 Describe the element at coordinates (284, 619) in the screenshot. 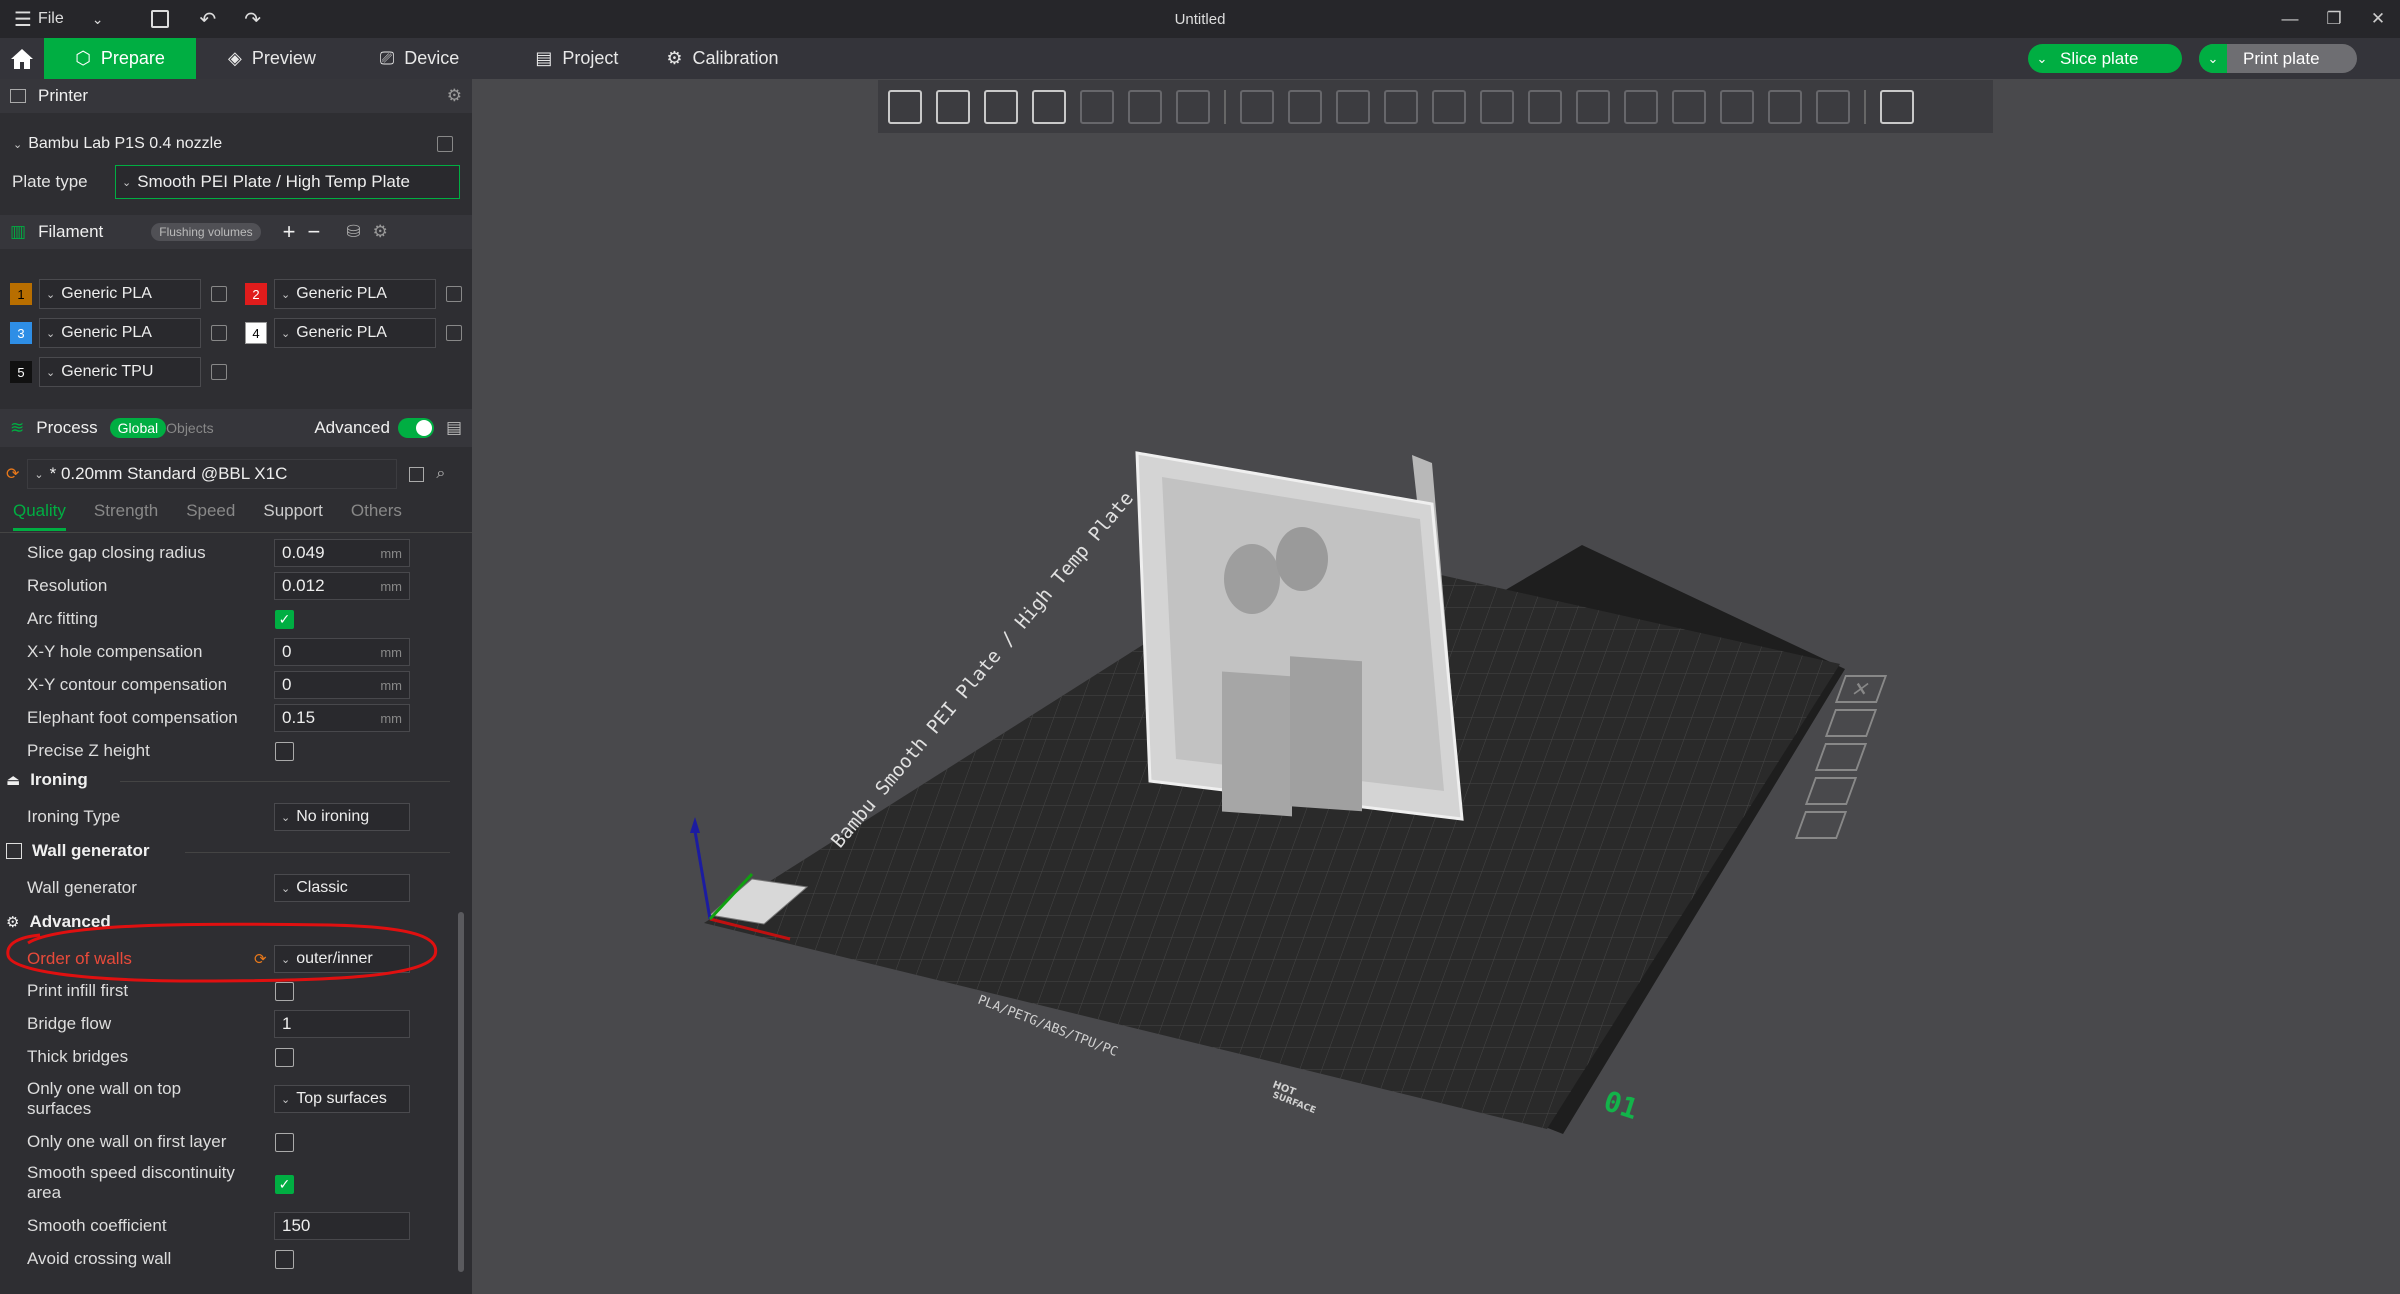

I see `arc-fitting-checkbox: ✓` at that location.